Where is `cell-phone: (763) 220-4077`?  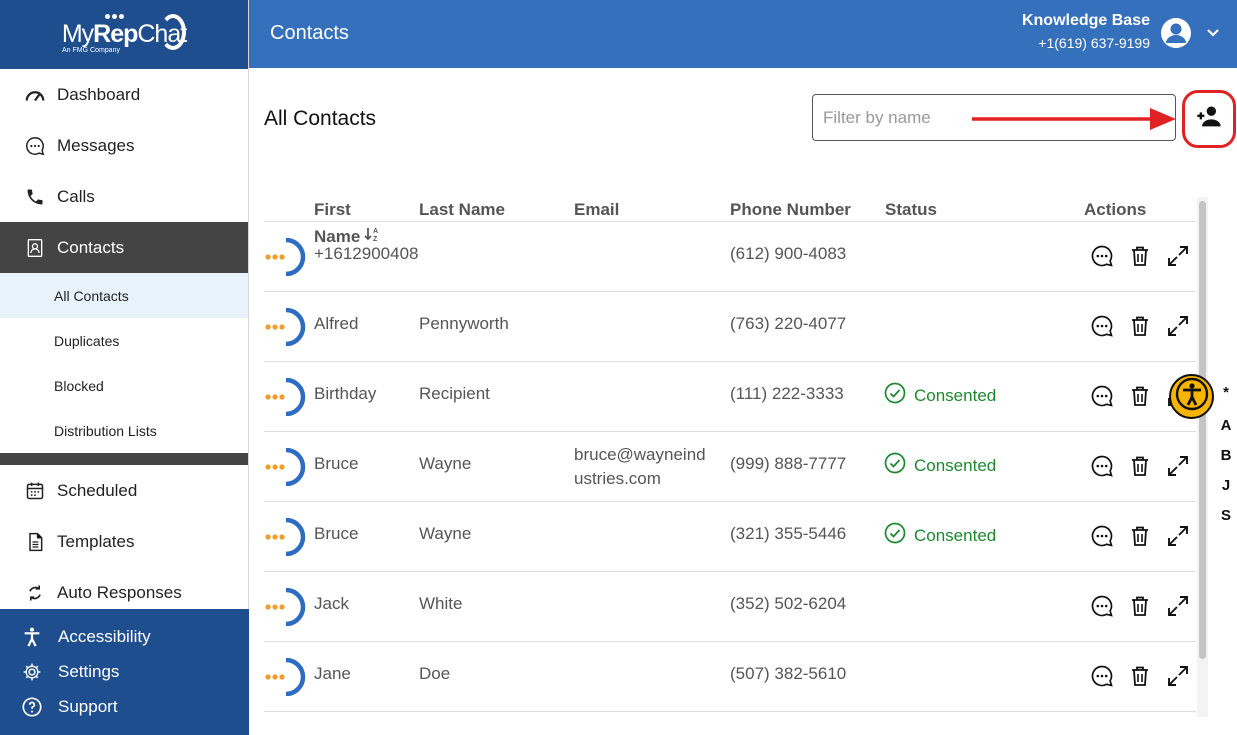
cell-phone: (763) 220-4077 is located at coordinates (788, 323).